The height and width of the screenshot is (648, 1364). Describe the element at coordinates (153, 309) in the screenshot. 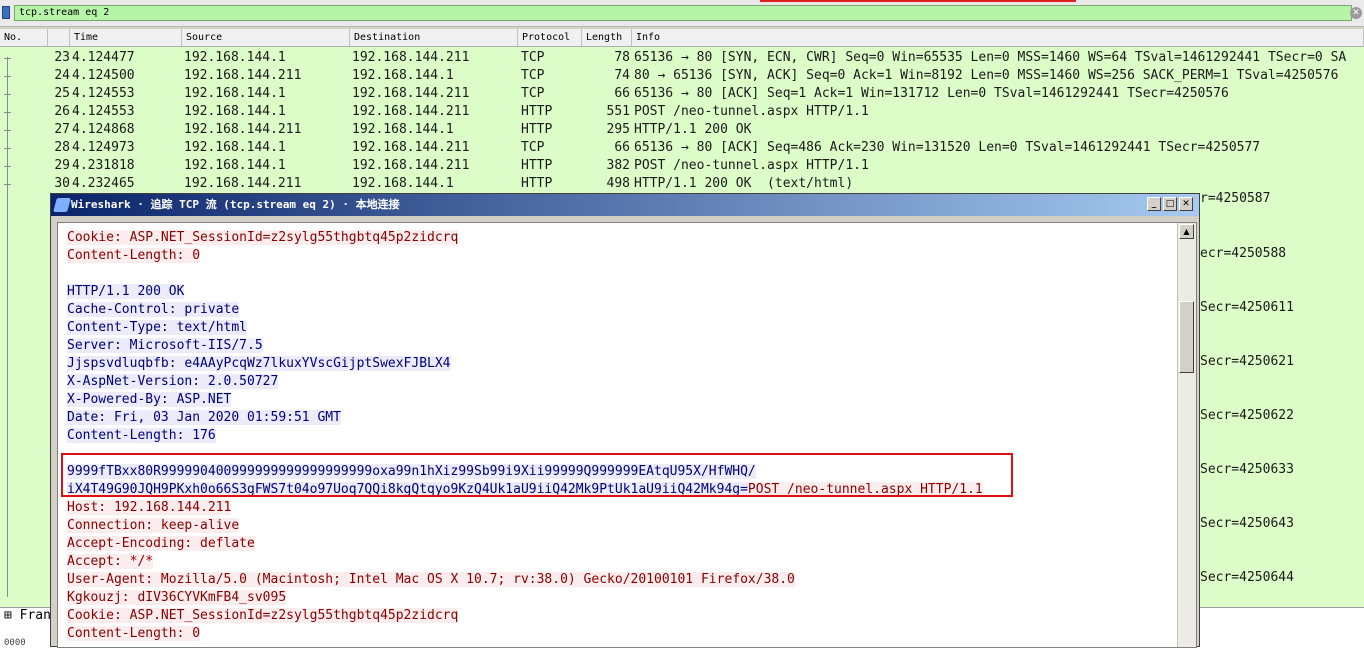

I see `response-line: Cache-Control: private` at that location.